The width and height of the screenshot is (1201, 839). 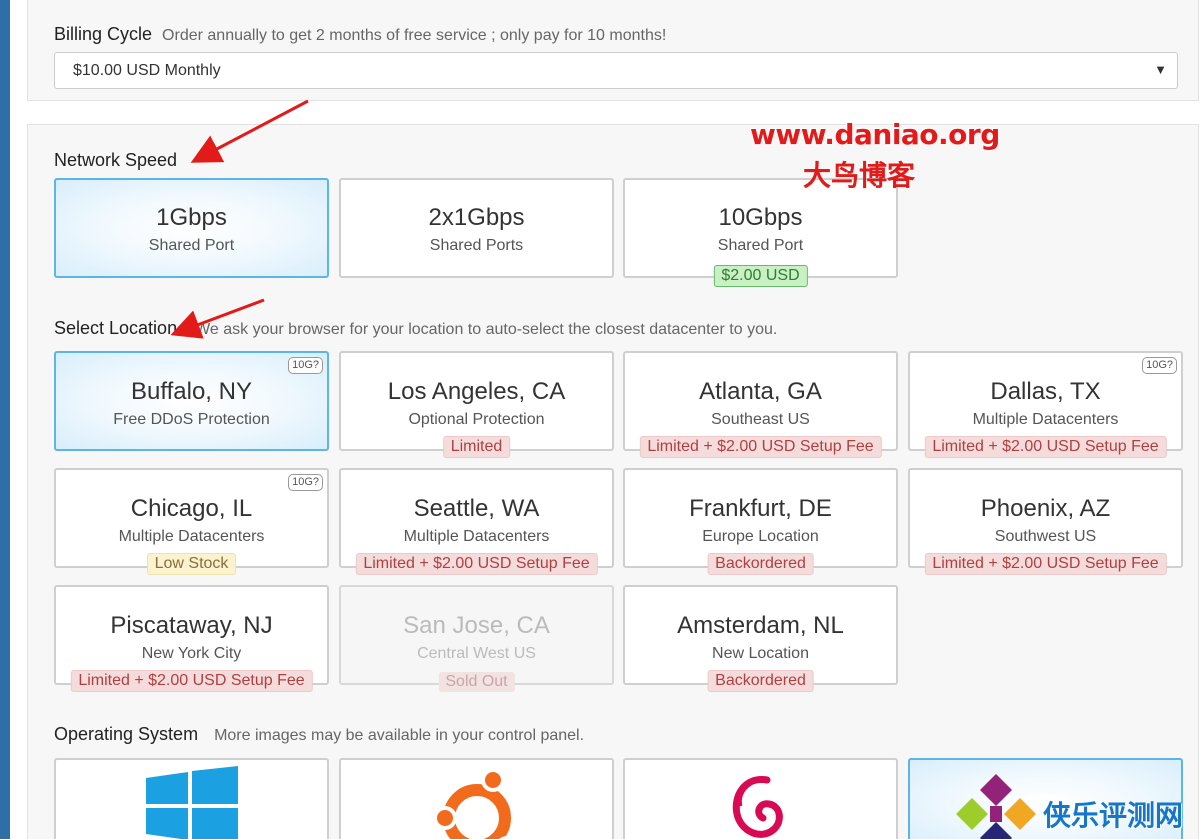 What do you see at coordinates (1045, 536) in the screenshot?
I see `location-desc: Southwest US` at bounding box center [1045, 536].